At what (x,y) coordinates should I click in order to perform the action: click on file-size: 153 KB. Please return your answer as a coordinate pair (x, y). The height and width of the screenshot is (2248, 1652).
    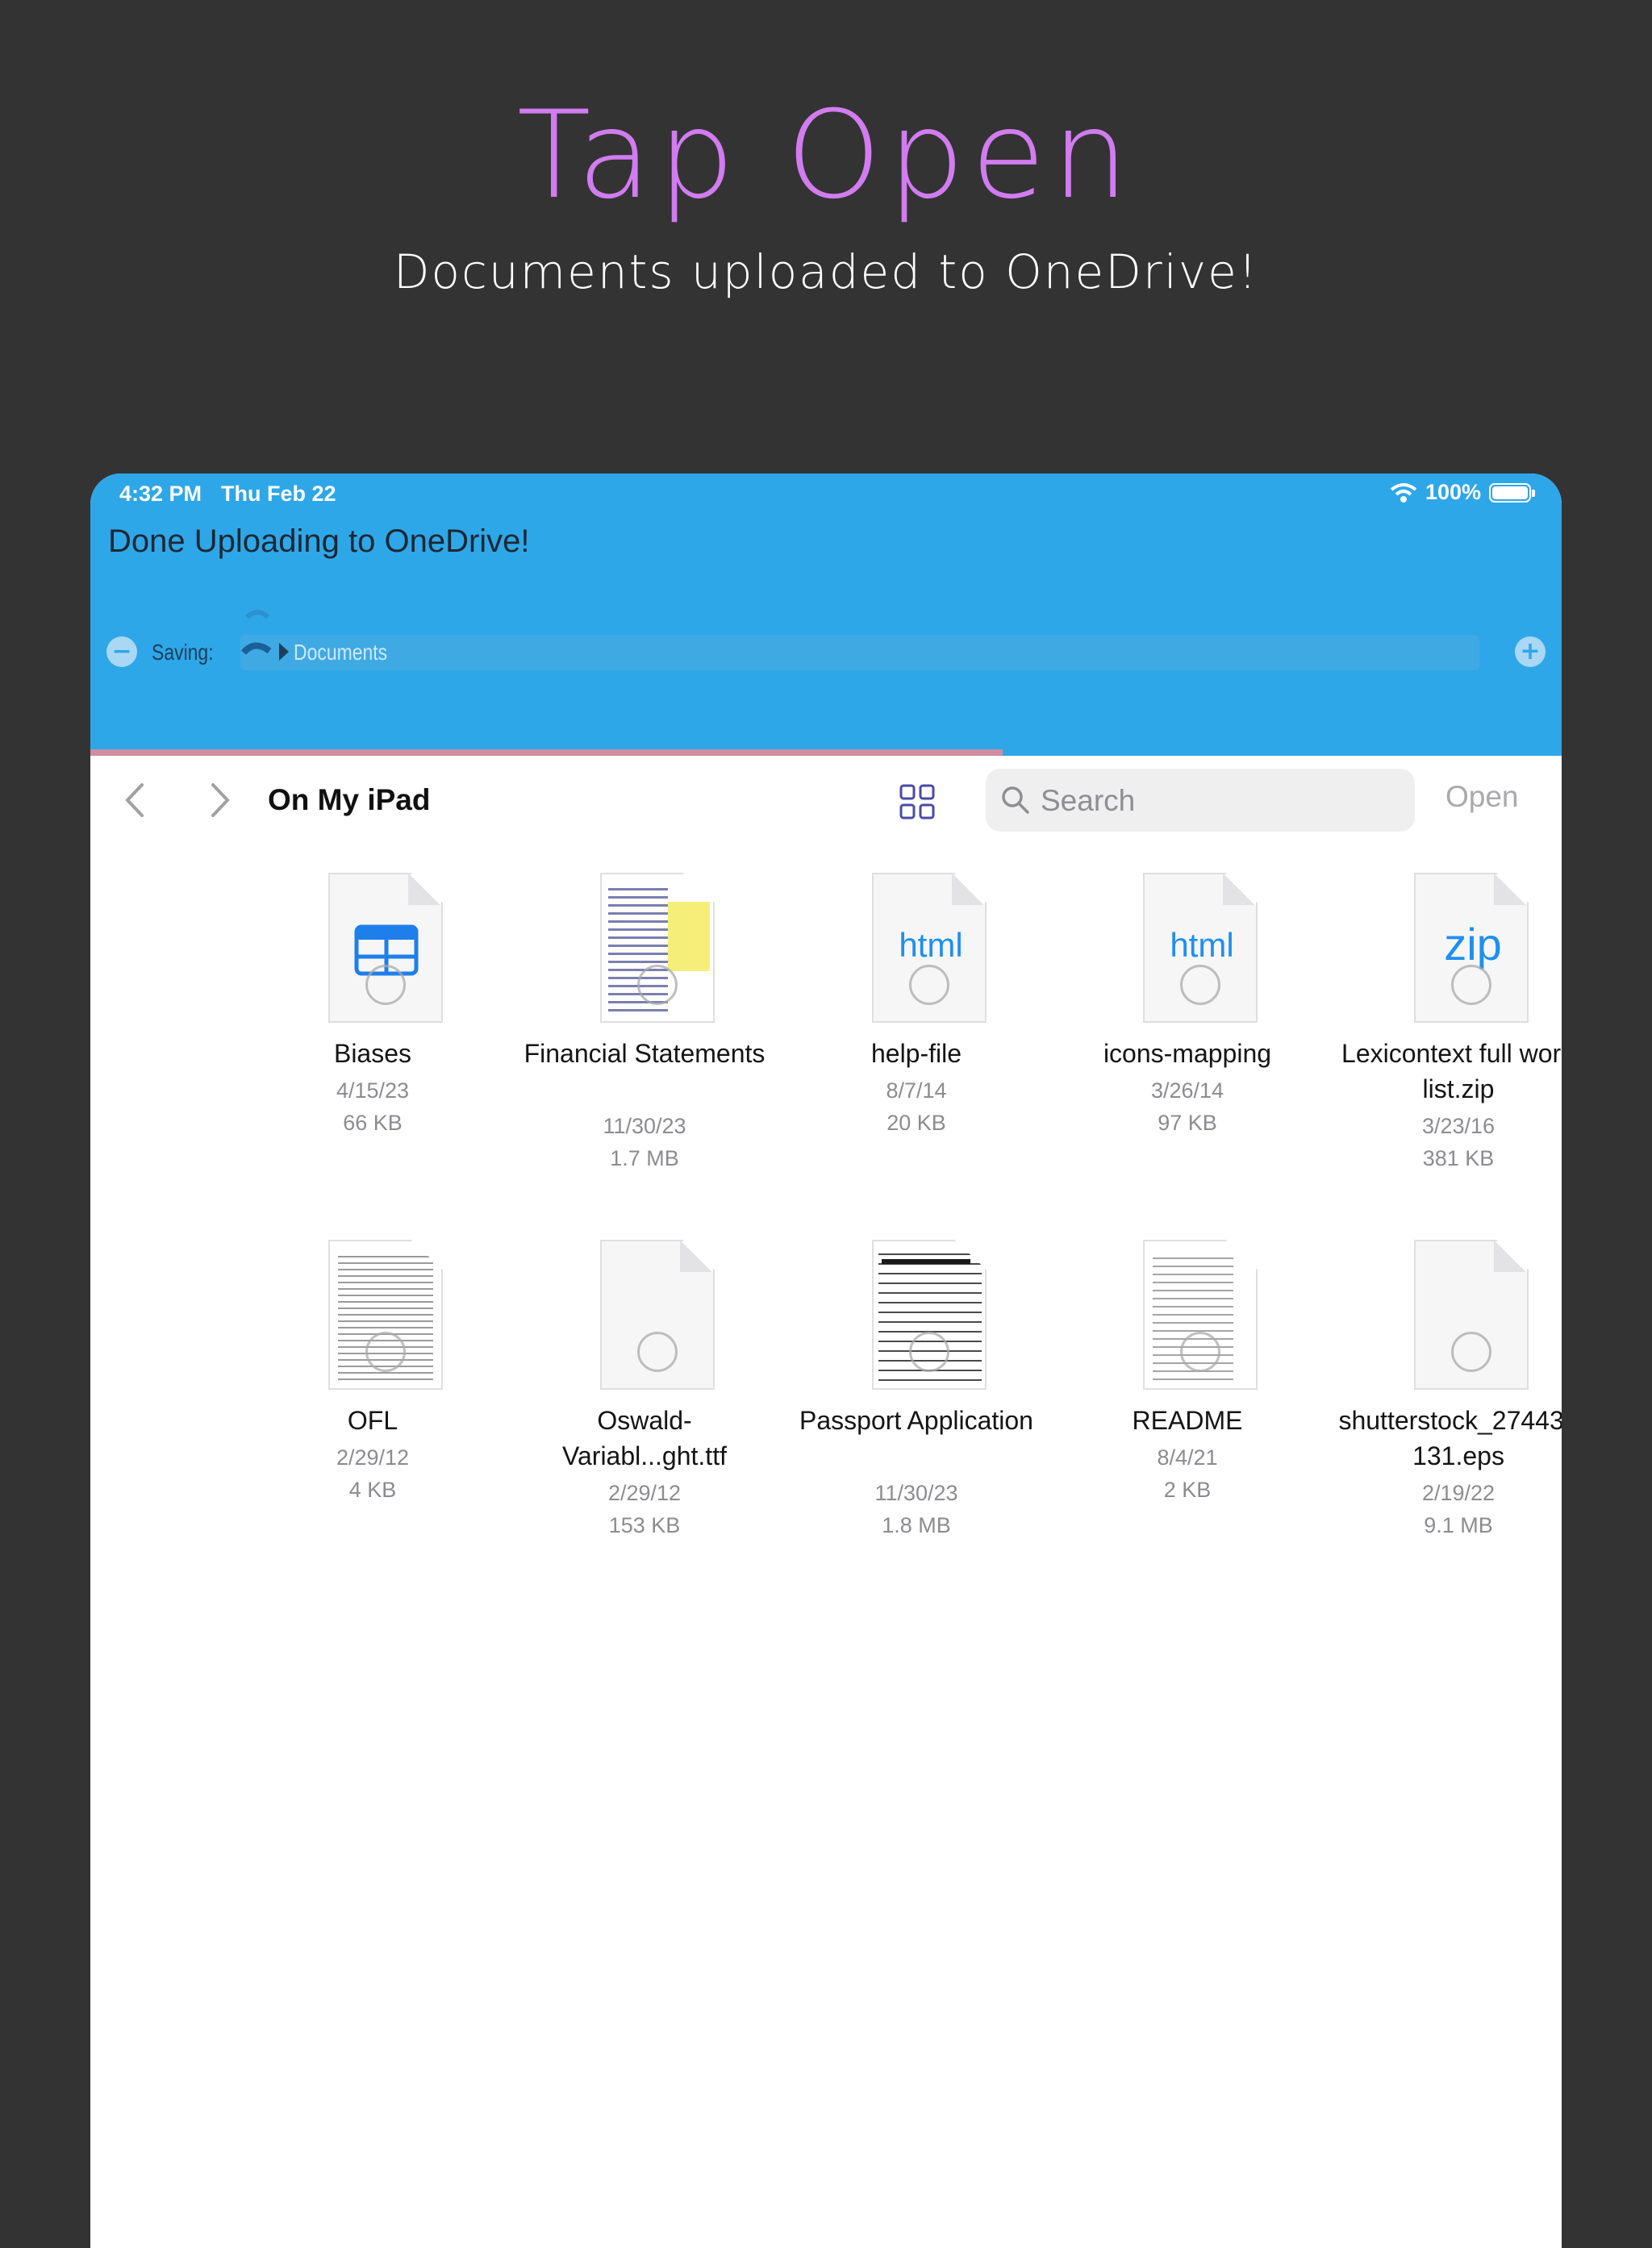
    Looking at the image, I should click on (644, 1525).